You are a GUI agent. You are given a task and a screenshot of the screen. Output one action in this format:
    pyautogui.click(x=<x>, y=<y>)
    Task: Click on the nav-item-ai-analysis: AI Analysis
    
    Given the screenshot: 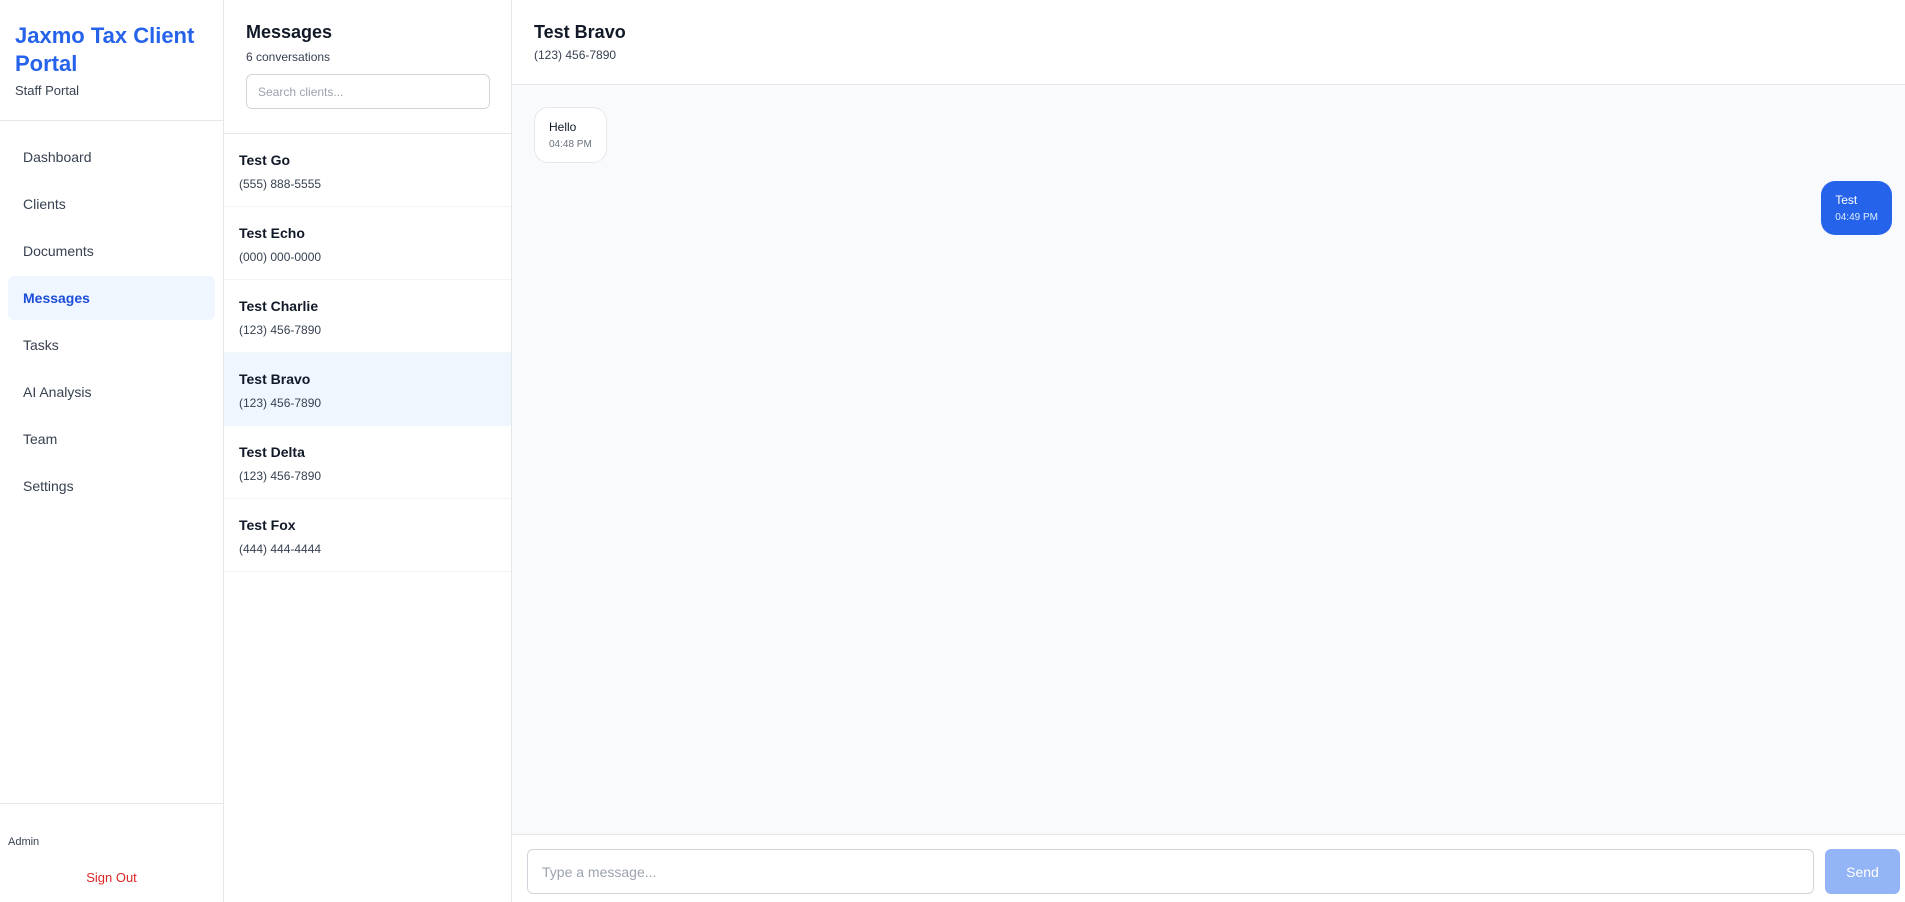 What is the action you would take?
    pyautogui.click(x=111, y=392)
    